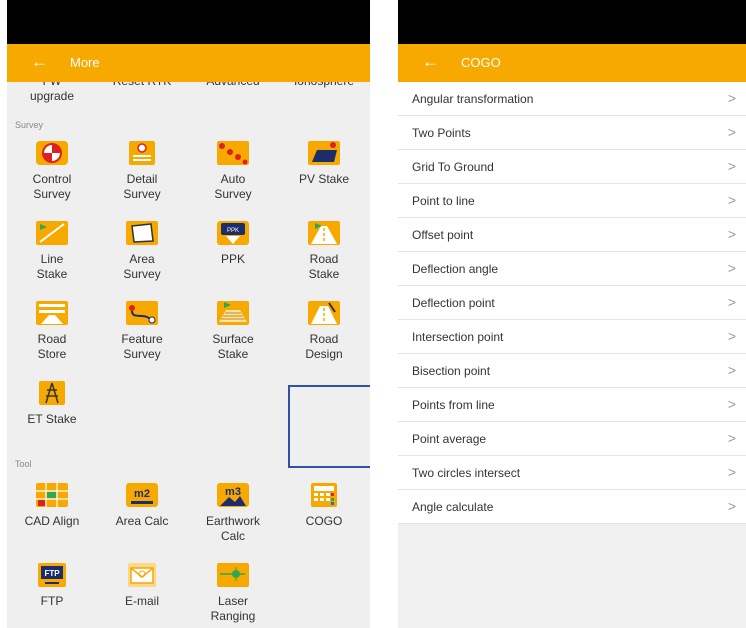 This screenshot has height=628, width=746. I want to click on tile-line-stake: Line Stake, so click(52, 251).